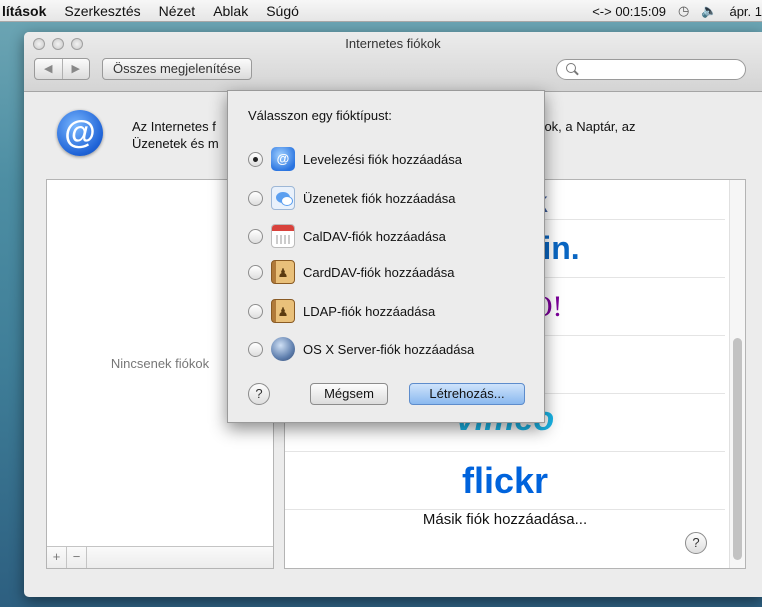 The width and height of the screenshot is (762, 607). What do you see at coordinates (283, 349) in the screenshot?
I see `server-icon` at bounding box center [283, 349].